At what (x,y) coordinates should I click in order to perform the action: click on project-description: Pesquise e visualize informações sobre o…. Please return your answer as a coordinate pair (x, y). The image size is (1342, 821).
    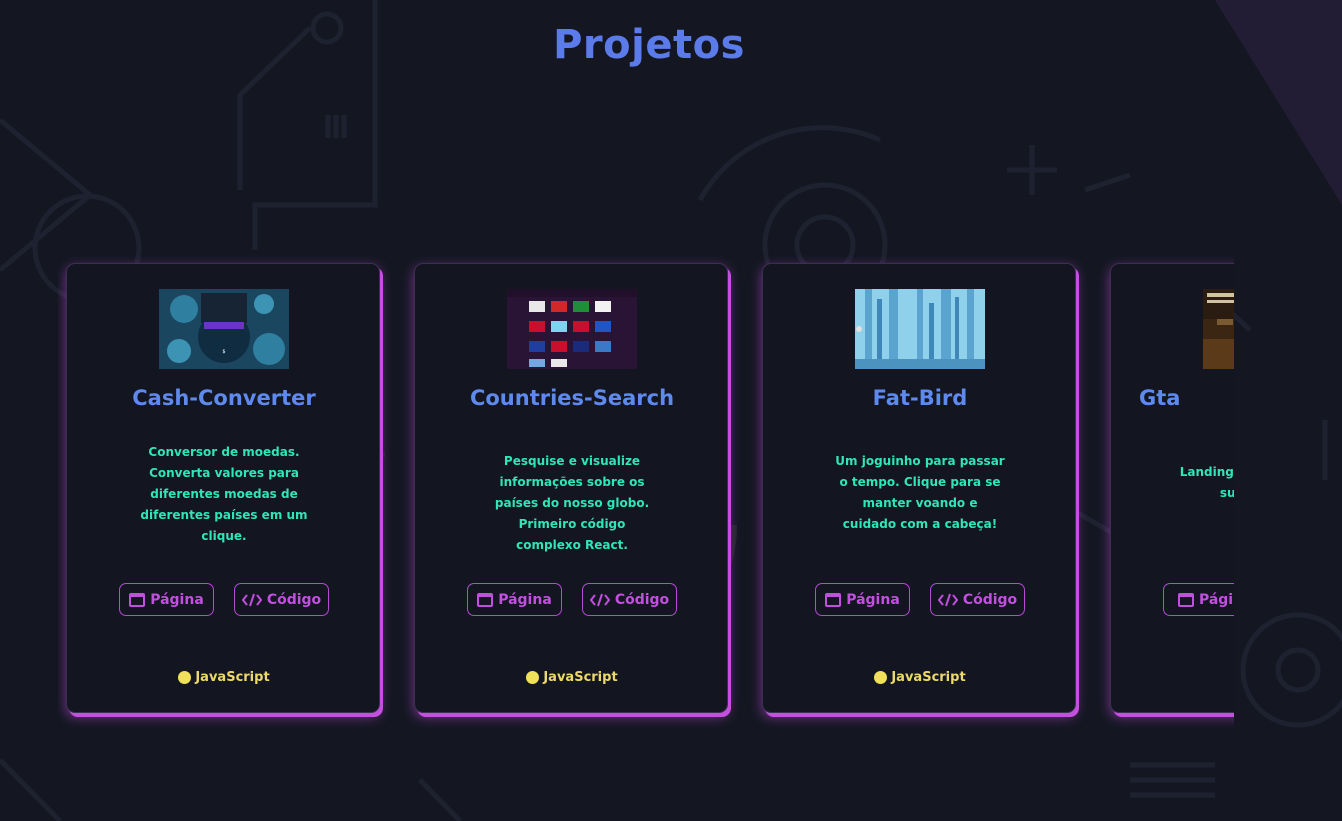
    Looking at the image, I should click on (572, 503).